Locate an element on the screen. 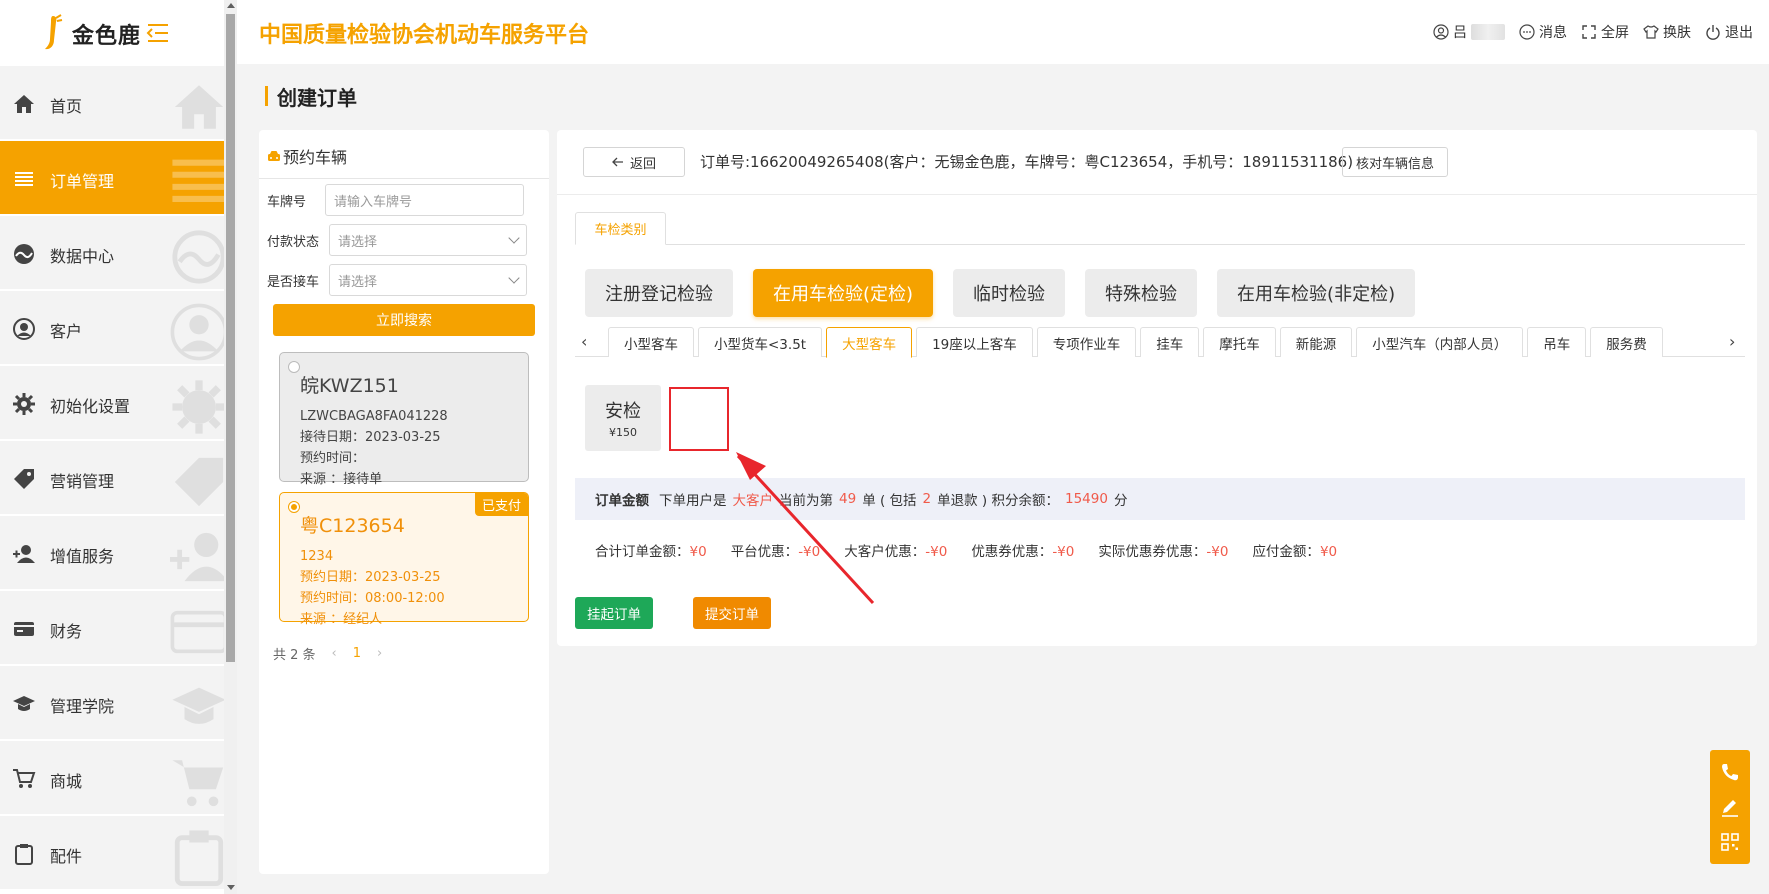 The height and width of the screenshot is (894, 1769). floating-toolbar is located at coordinates (1730, 807).